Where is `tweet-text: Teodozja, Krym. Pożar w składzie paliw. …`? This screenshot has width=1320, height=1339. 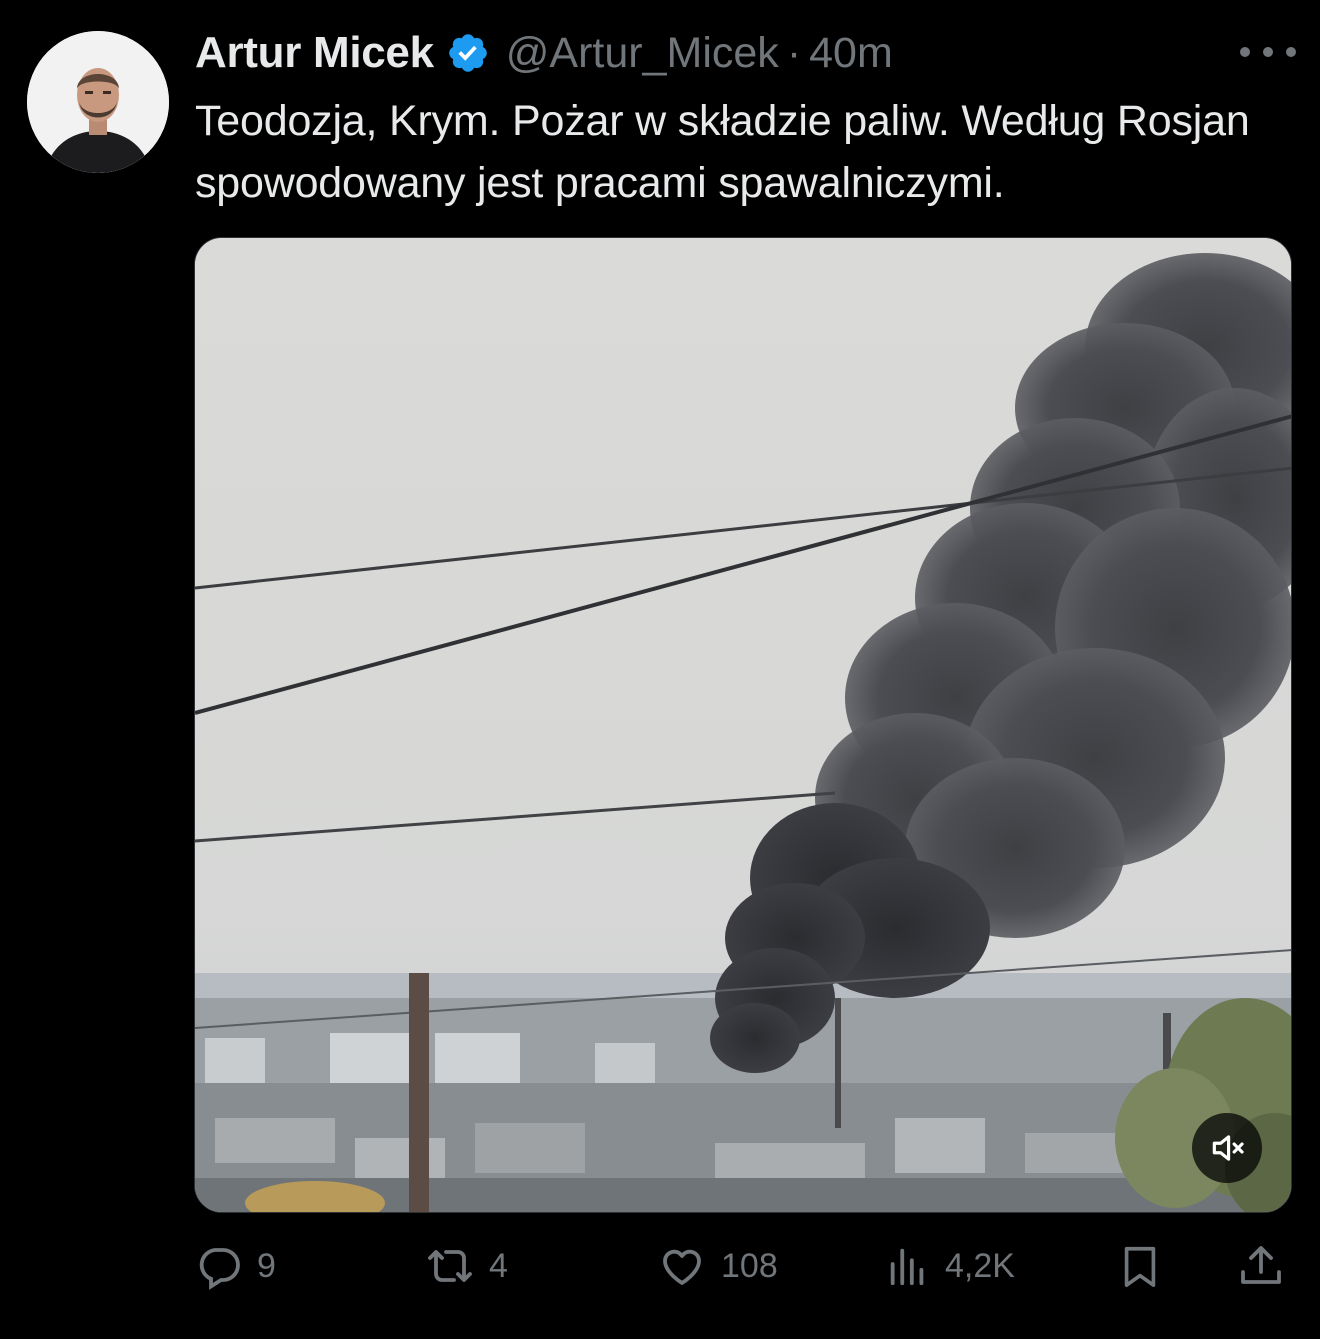 tweet-text: Teodozja, Krym. Pożar w składzie paliw. … is located at coordinates (722, 152).